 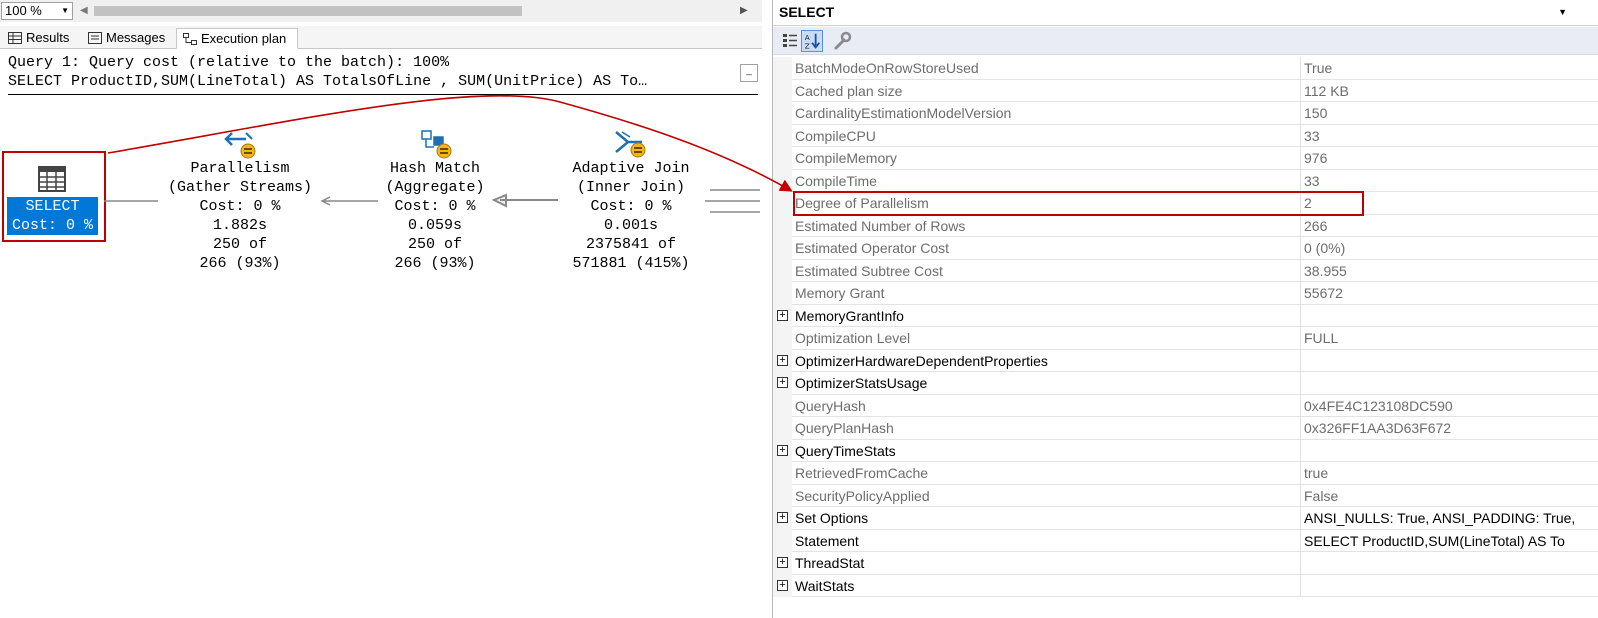 I want to click on select-operator-cost: Cost: 0 %, so click(x=52, y=225).